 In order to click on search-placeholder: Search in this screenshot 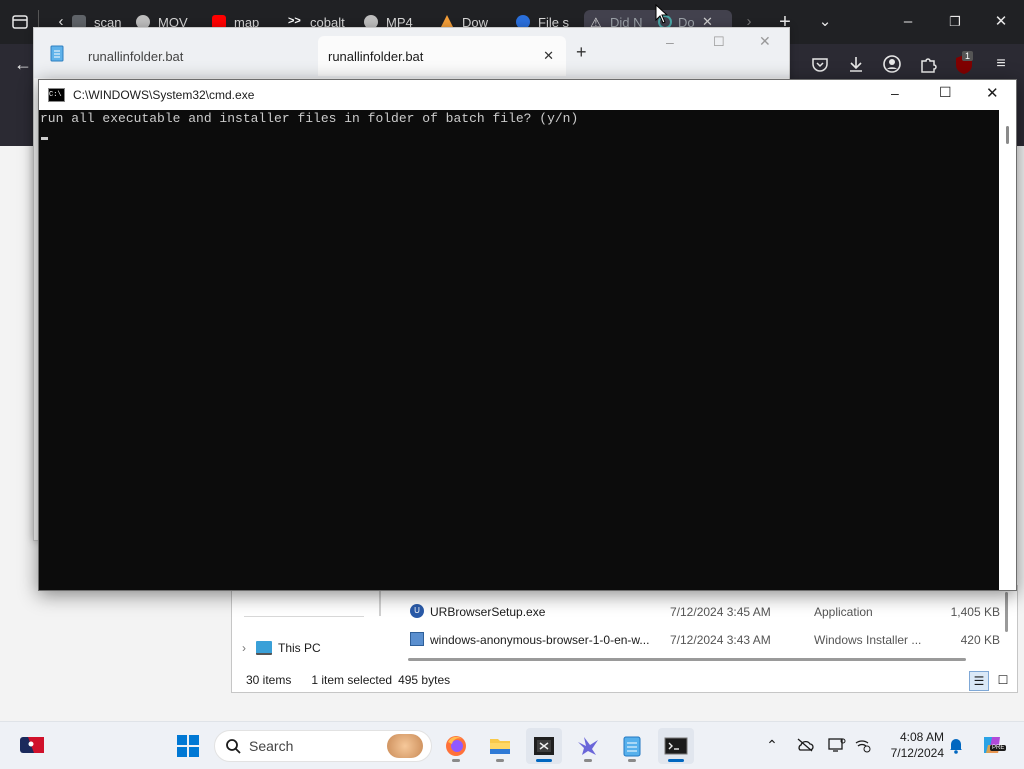, I will do `click(271, 746)`.